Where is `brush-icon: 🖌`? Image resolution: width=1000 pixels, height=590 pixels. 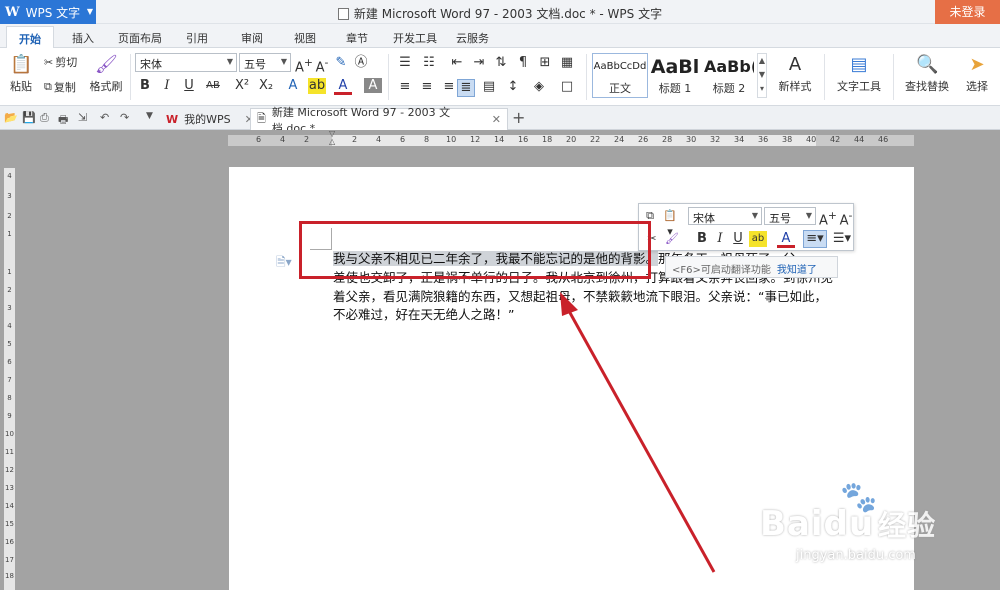 brush-icon: 🖌 is located at coordinates (672, 239).